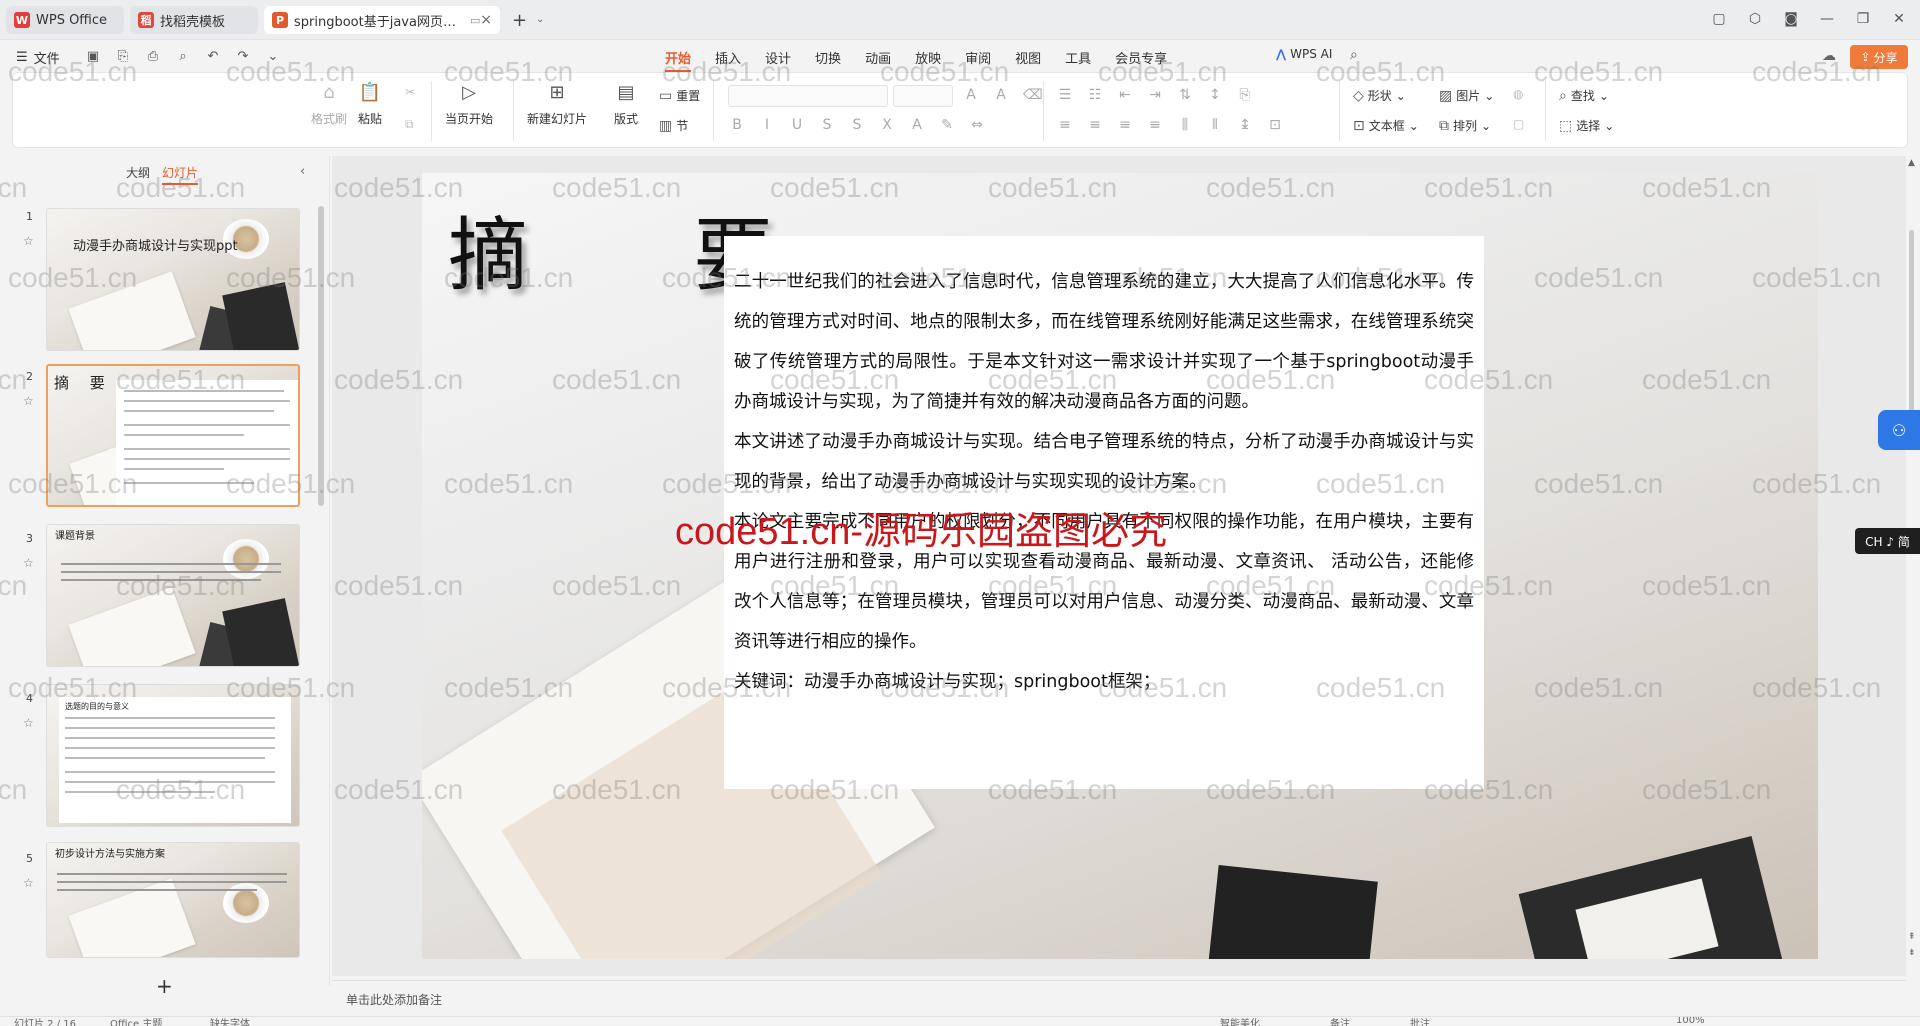 The width and height of the screenshot is (1920, 1026). Describe the element at coordinates (1155, 95) in the screenshot. I see `indent-icon: ⇥` at that location.